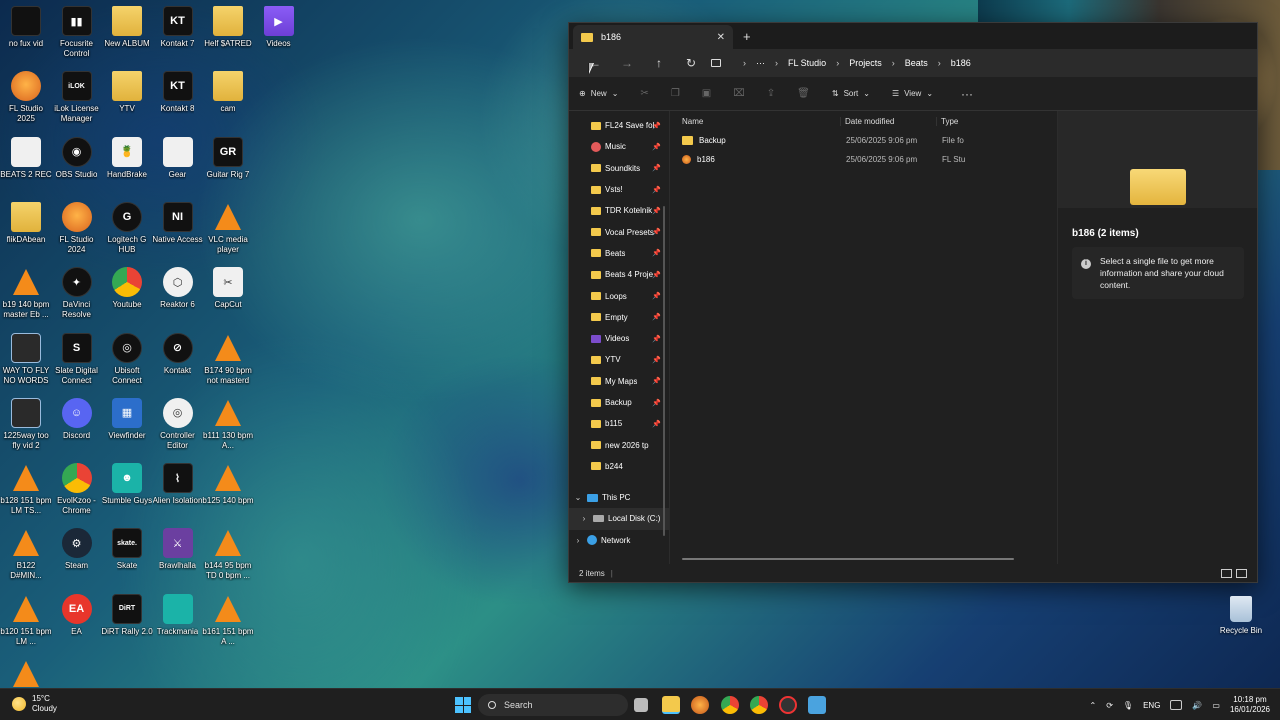  I want to click on nav-item: Backup 📌, so click(619, 402).